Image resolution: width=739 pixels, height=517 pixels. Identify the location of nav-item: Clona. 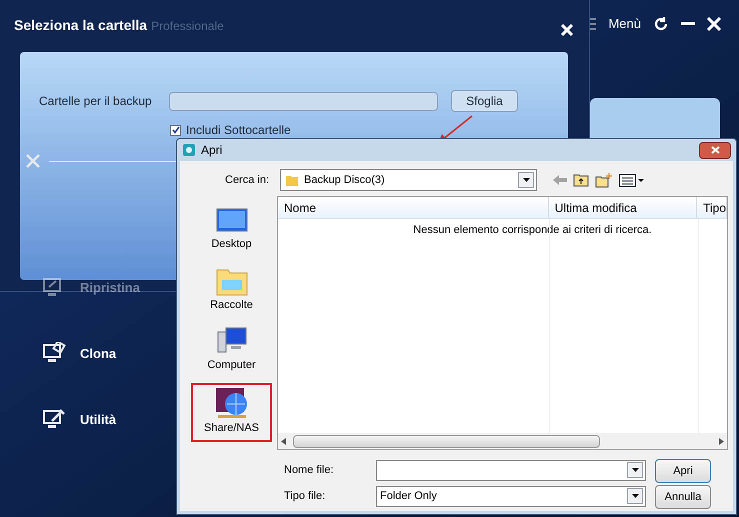
(98, 354).